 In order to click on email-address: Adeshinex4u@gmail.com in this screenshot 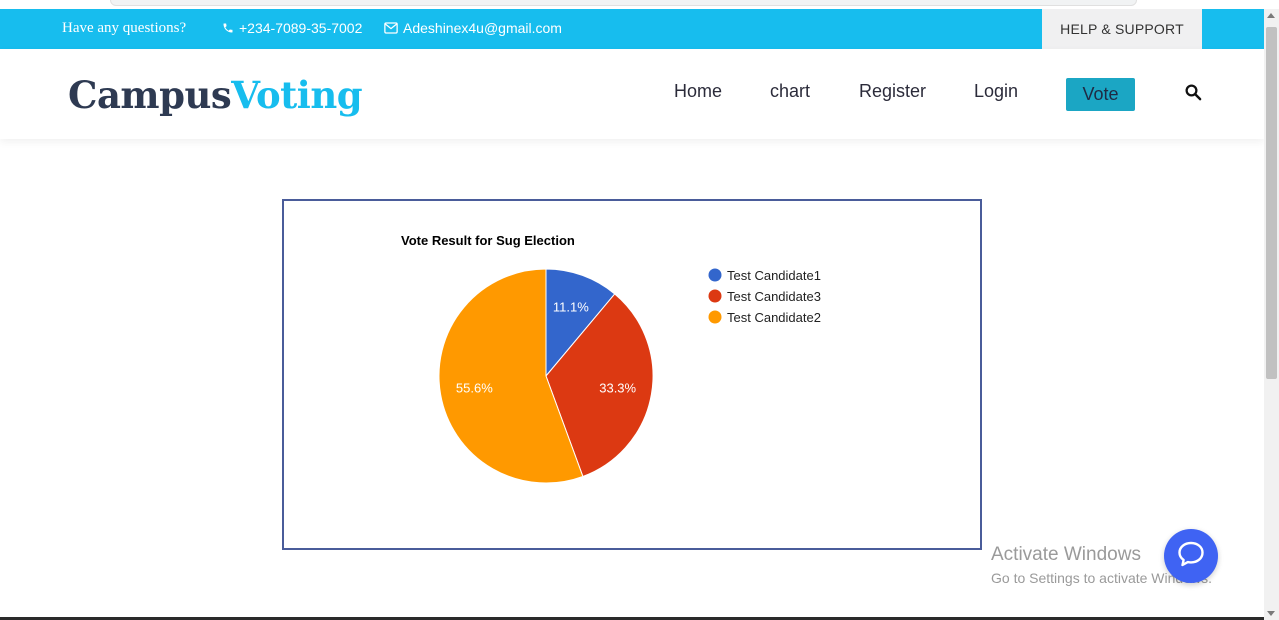, I will do `click(482, 28)`.